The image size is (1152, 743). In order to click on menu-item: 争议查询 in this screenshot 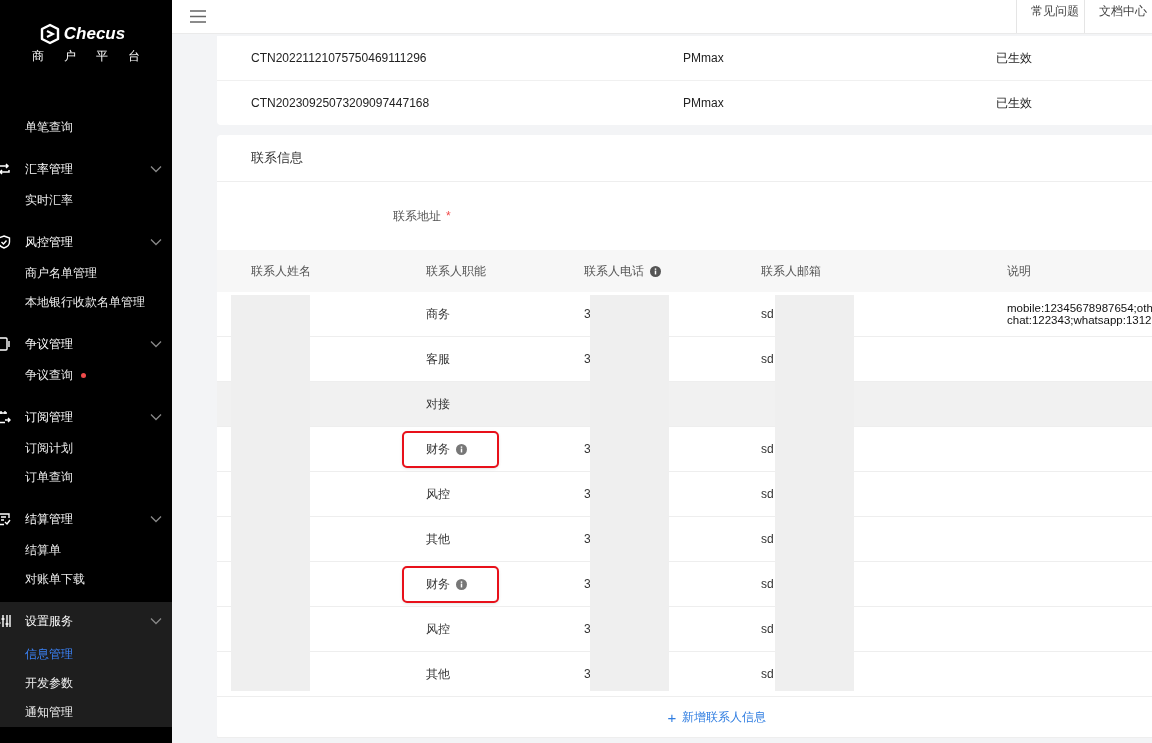, I will do `click(86, 375)`.